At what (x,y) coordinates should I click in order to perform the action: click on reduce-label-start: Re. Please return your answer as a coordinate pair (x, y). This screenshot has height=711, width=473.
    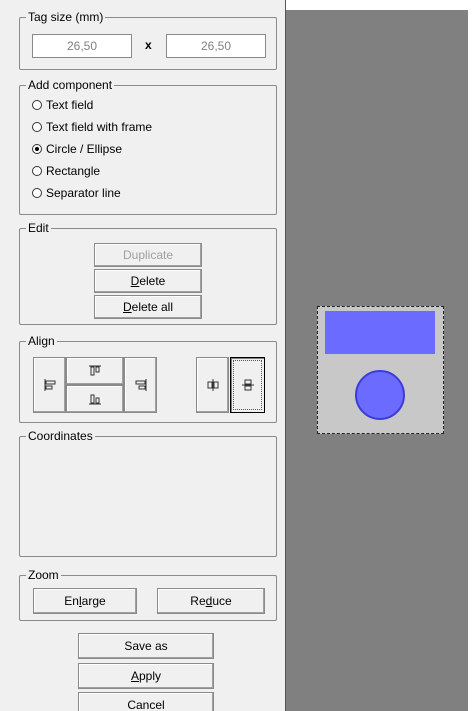
    Looking at the image, I should click on (198, 601).